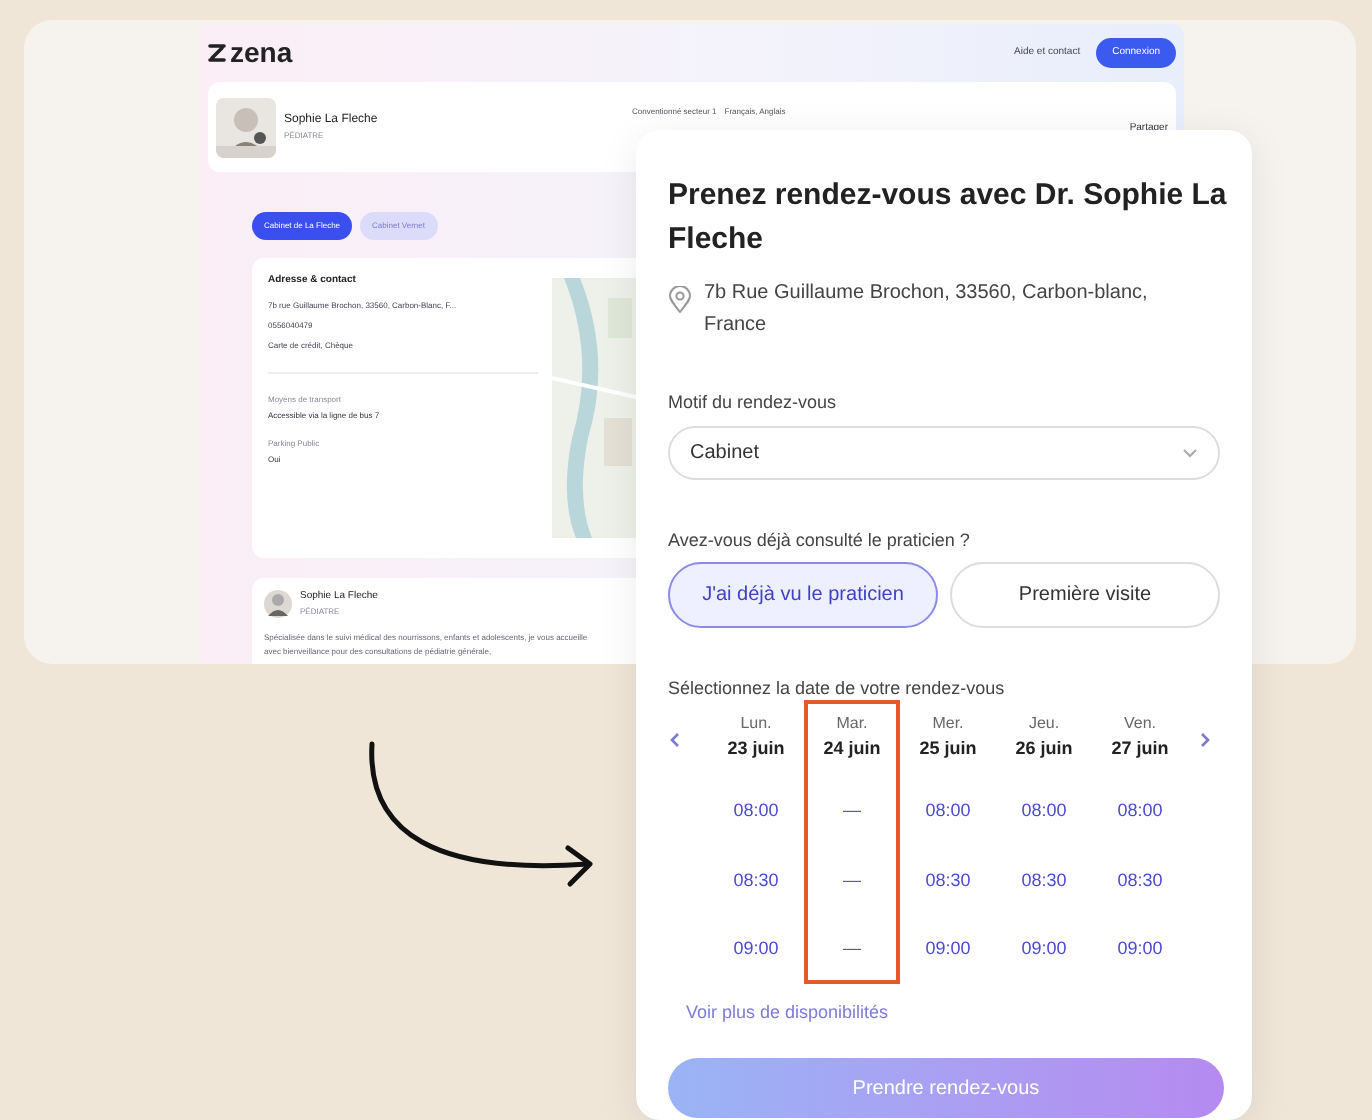  What do you see at coordinates (261, 53) in the screenshot?
I see `logo: zena` at bounding box center [261, 53].